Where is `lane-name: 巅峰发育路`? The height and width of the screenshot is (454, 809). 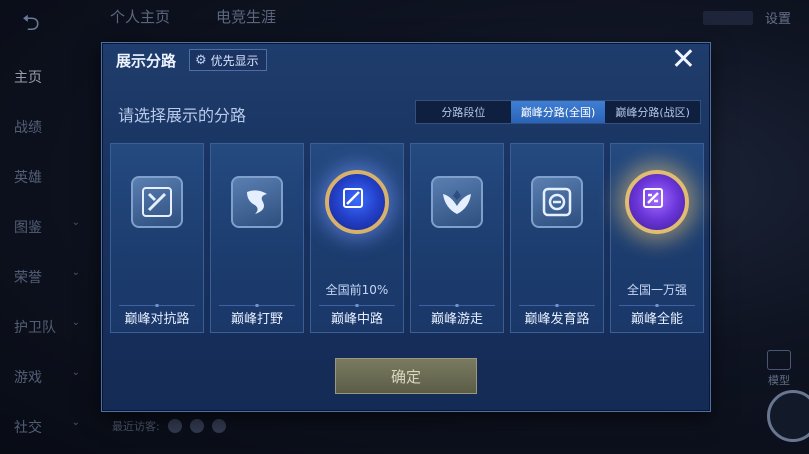
lane-name: 巅峰发育路 is located at coordinates (557, 319).